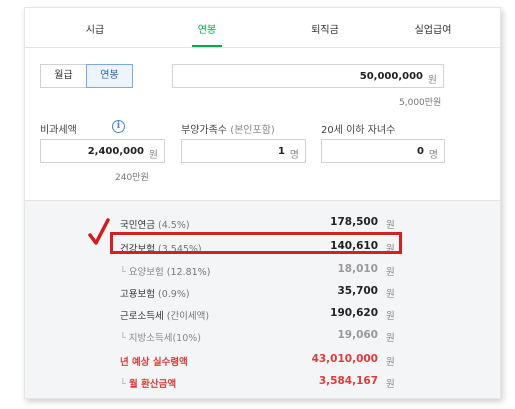 The height and width of the screenshot is (409, 515). I want to click on result-unit-longterm-care: 원, so click(390, 272).